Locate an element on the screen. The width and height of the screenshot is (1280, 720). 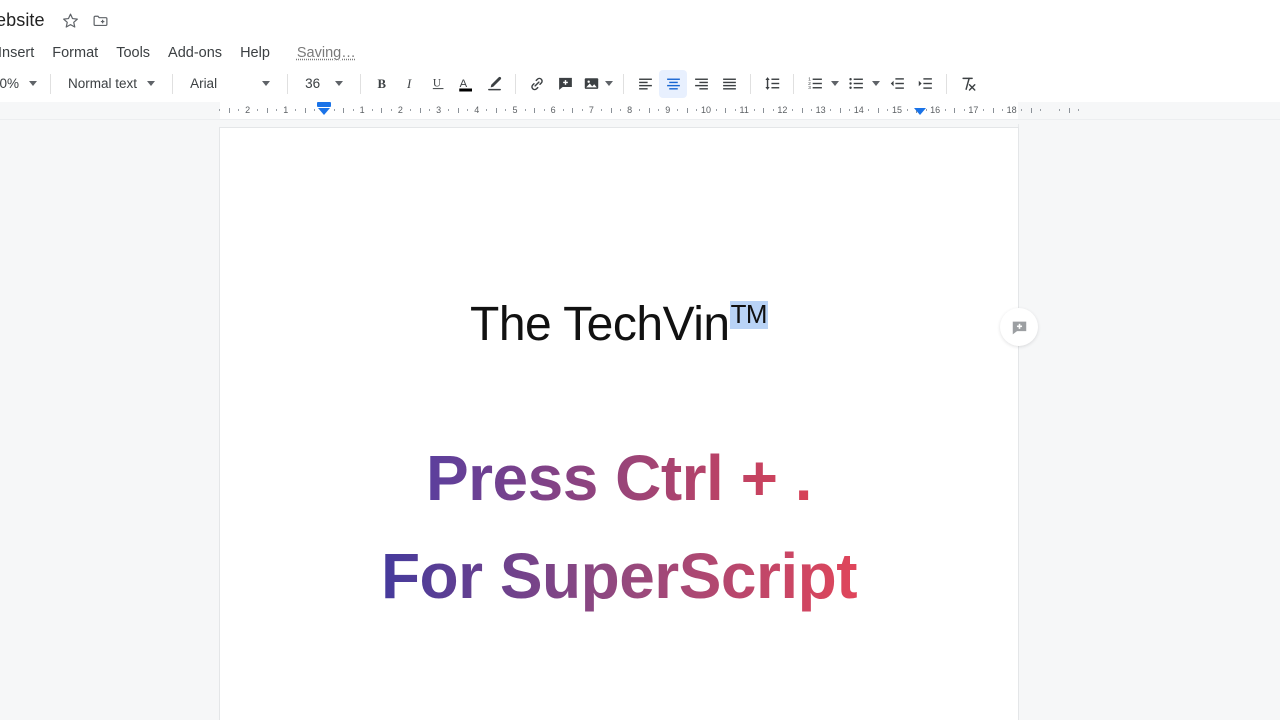
ruler-tick-number: 8 is located at coordinates (630, 110).